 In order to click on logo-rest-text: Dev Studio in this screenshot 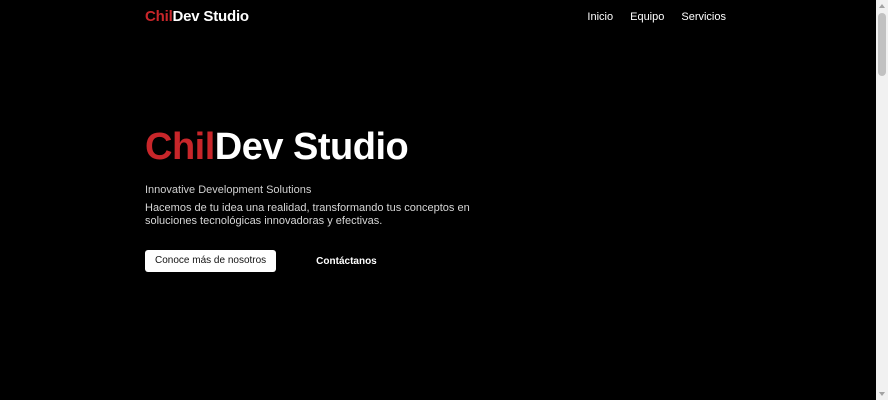, I will do `click(211, 16)`.